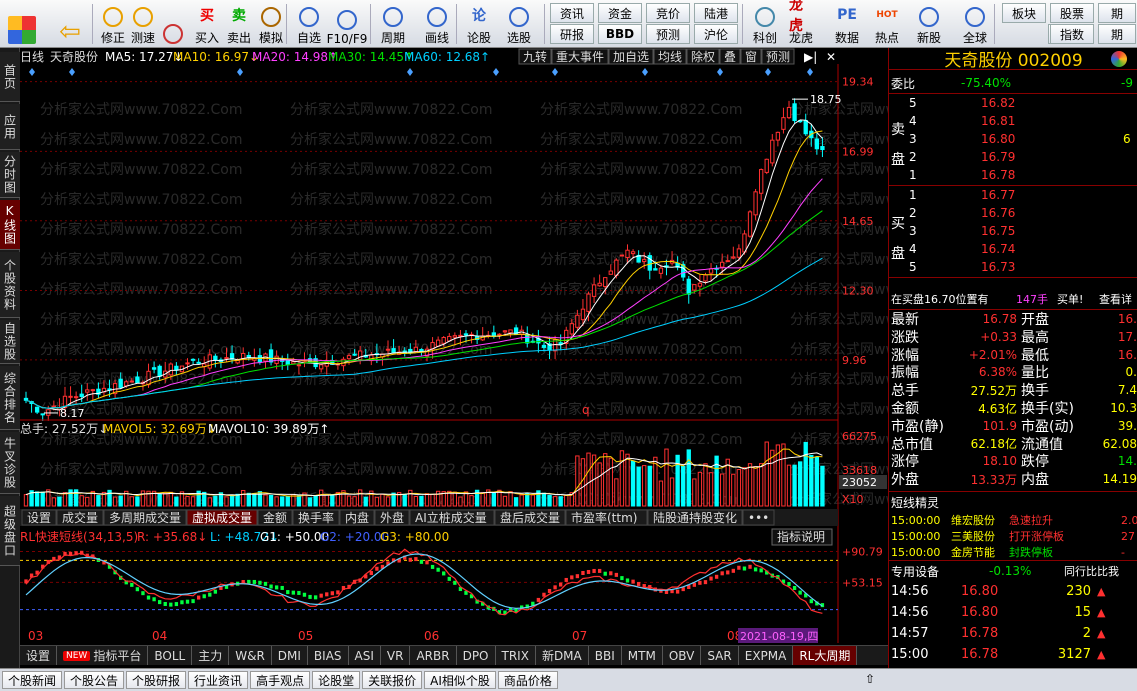  Describe the element at coordinates (211, 655) in the screenshot. I see `bottom-indicator-tab: 主力` at that location.